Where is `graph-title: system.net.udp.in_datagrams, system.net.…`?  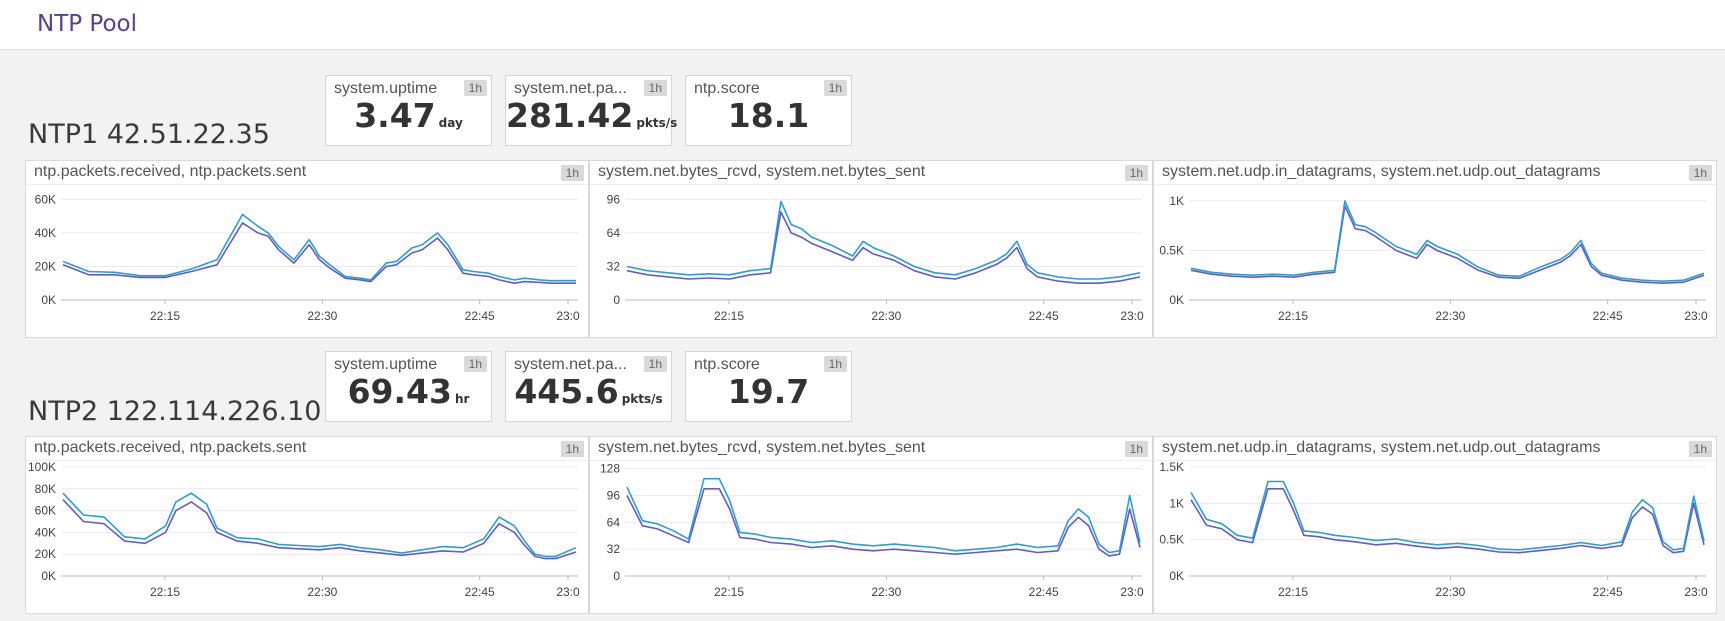
graph-title: system.net.udp.in_datagrams, system.net.… is located at coordinates (1381, 171).